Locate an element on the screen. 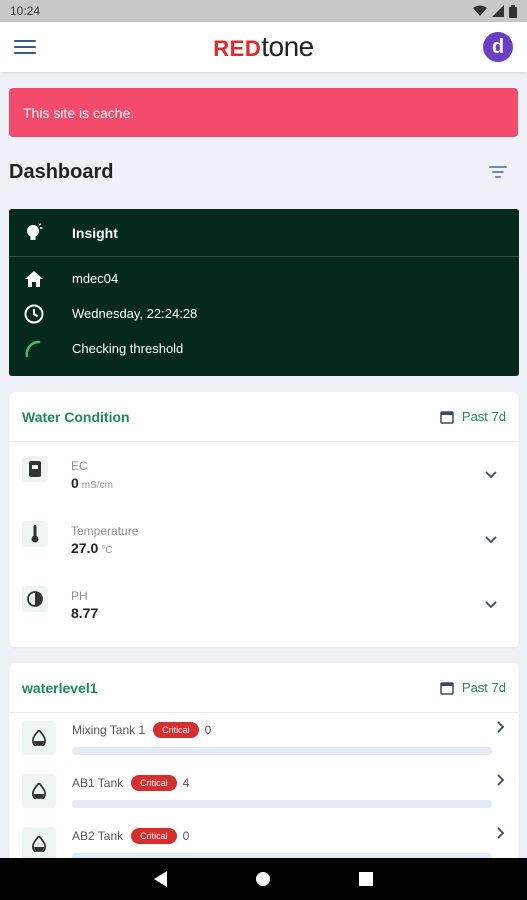 The image size is (527, 900). avatar: d is located at coordinates (498, 47).